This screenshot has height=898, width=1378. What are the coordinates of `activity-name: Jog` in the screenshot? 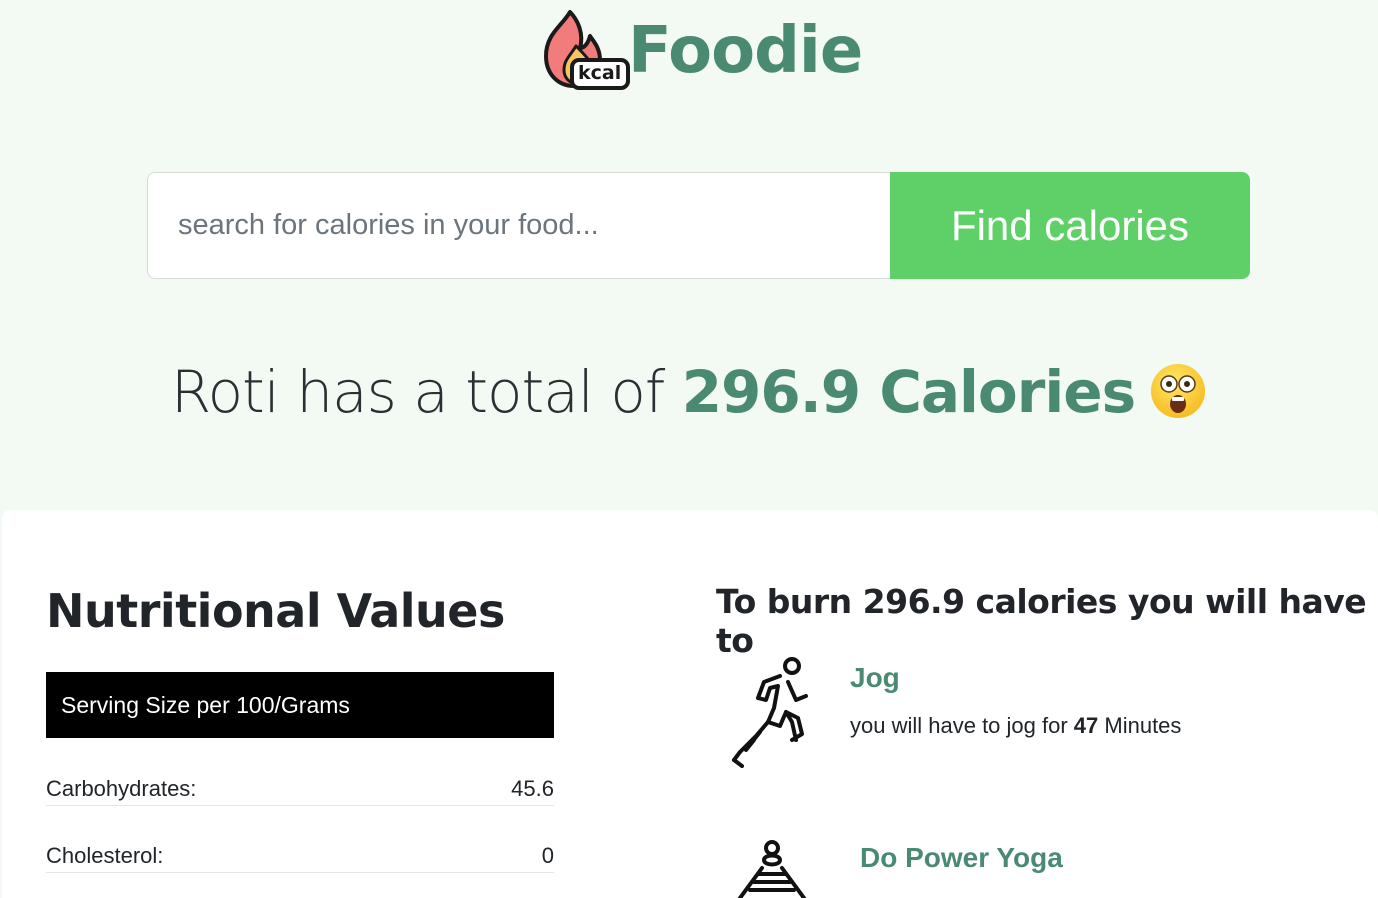 It's located at (875, 677).